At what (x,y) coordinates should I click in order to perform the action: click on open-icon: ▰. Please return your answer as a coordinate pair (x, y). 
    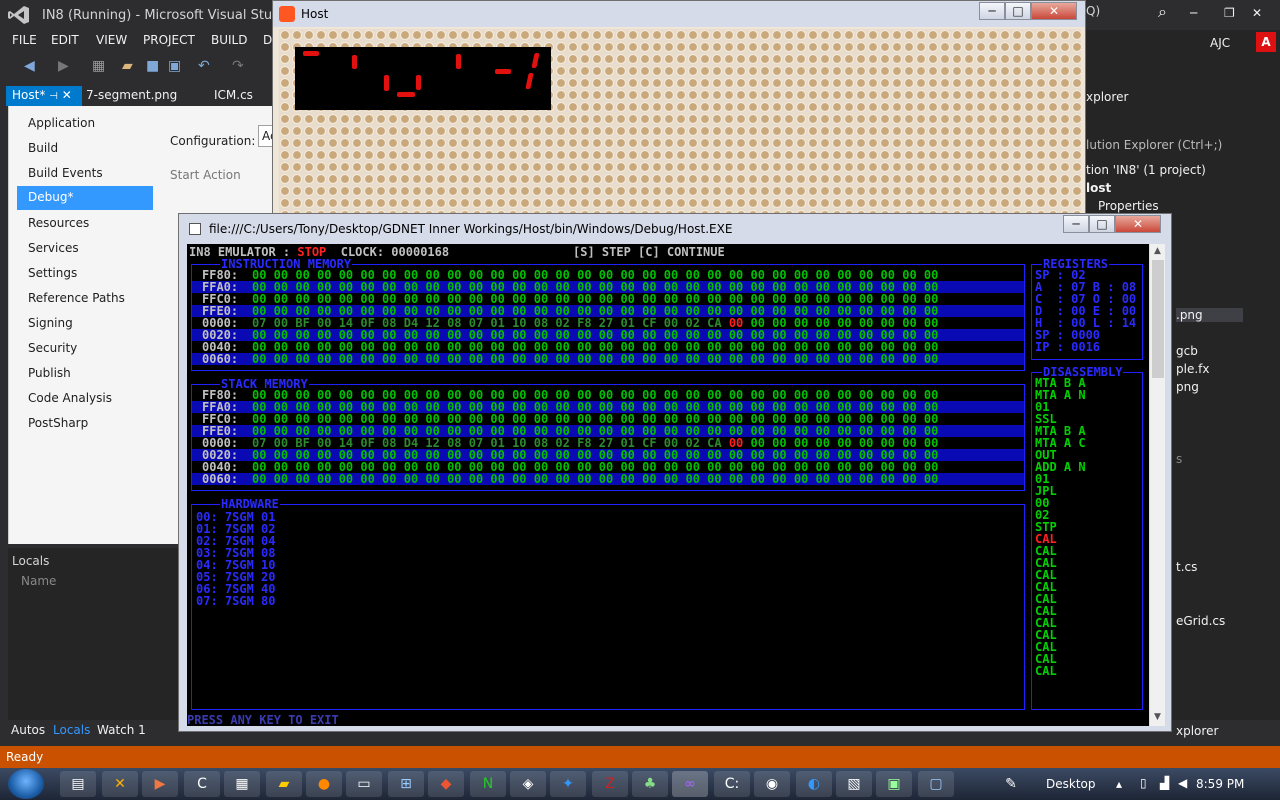
    Looking at the image, I should click on (127, 66).